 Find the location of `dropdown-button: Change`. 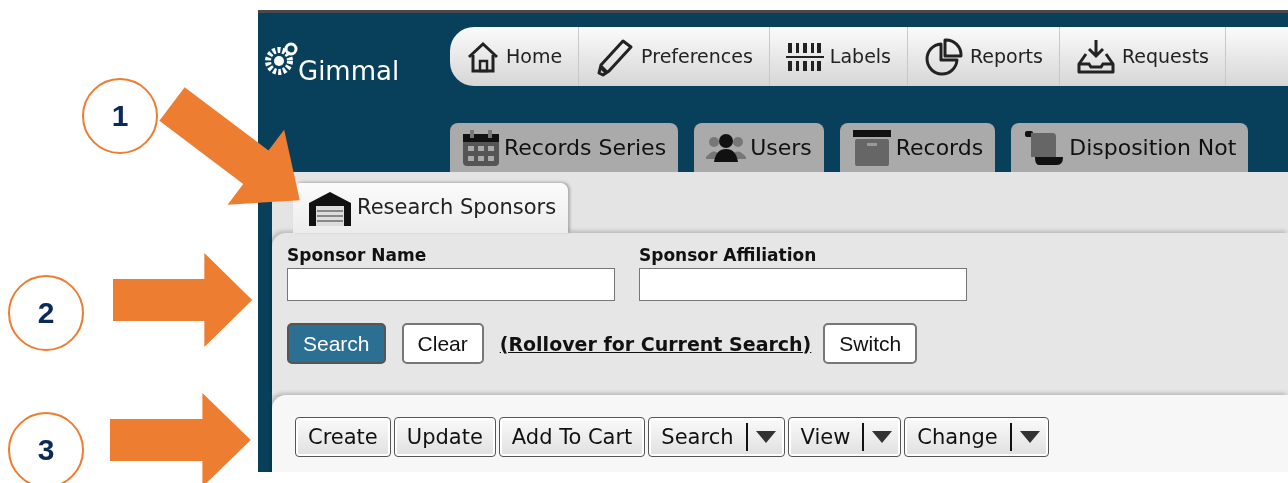

dropdown-button: Change is located at coordinates (976, 437).